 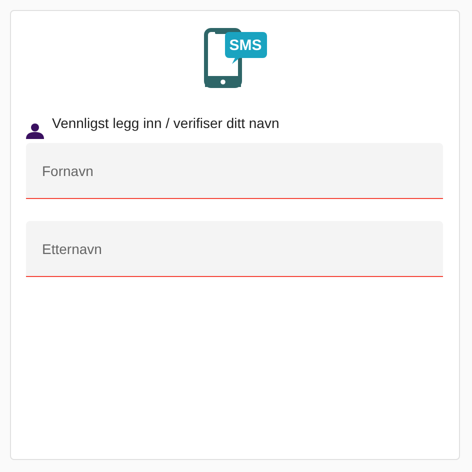 I want to click on person-icon, so click(x=35, y=131).